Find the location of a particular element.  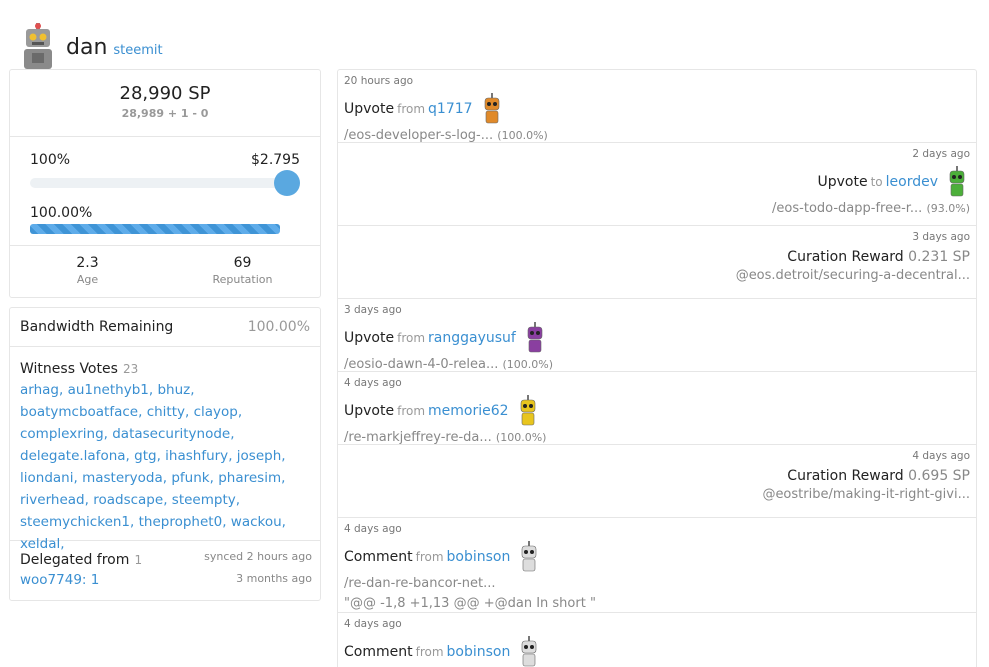

vote-weight-slider is located at coordinates (165, 183).